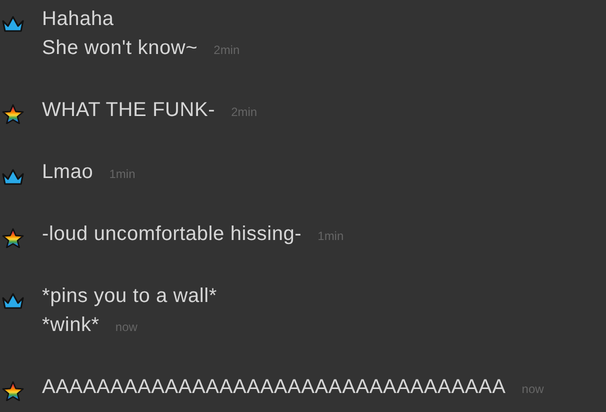  I want to click on message-text: *wink*, so click(71, 325).